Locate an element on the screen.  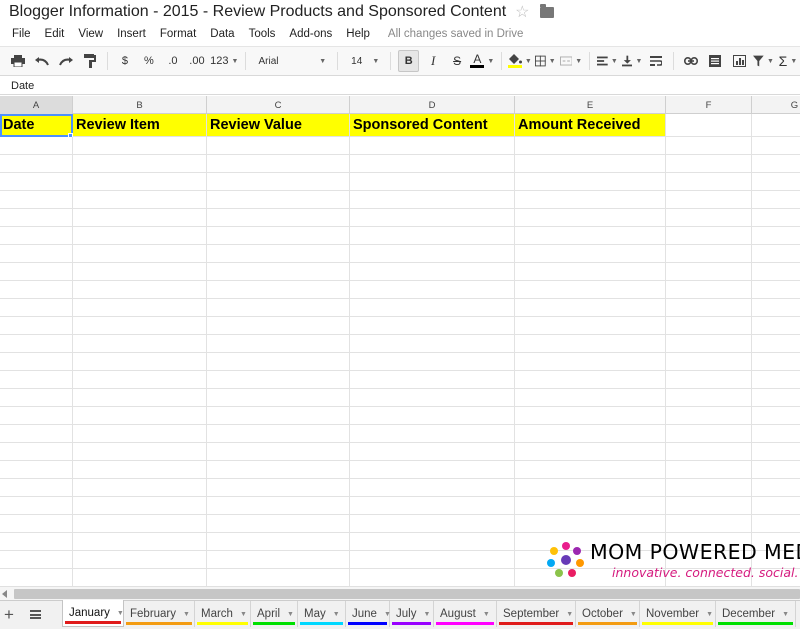
cell-a19 is located at coordinates (36, 452).